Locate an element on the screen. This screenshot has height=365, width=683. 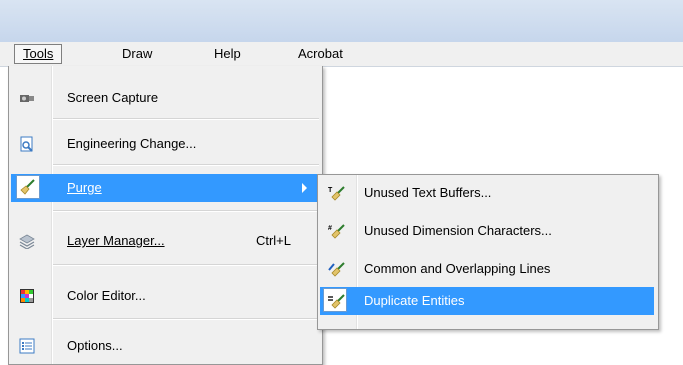
menu-item-layer-manager: Layer Manager... Ctrl+L is located at coordinates (165, 241).